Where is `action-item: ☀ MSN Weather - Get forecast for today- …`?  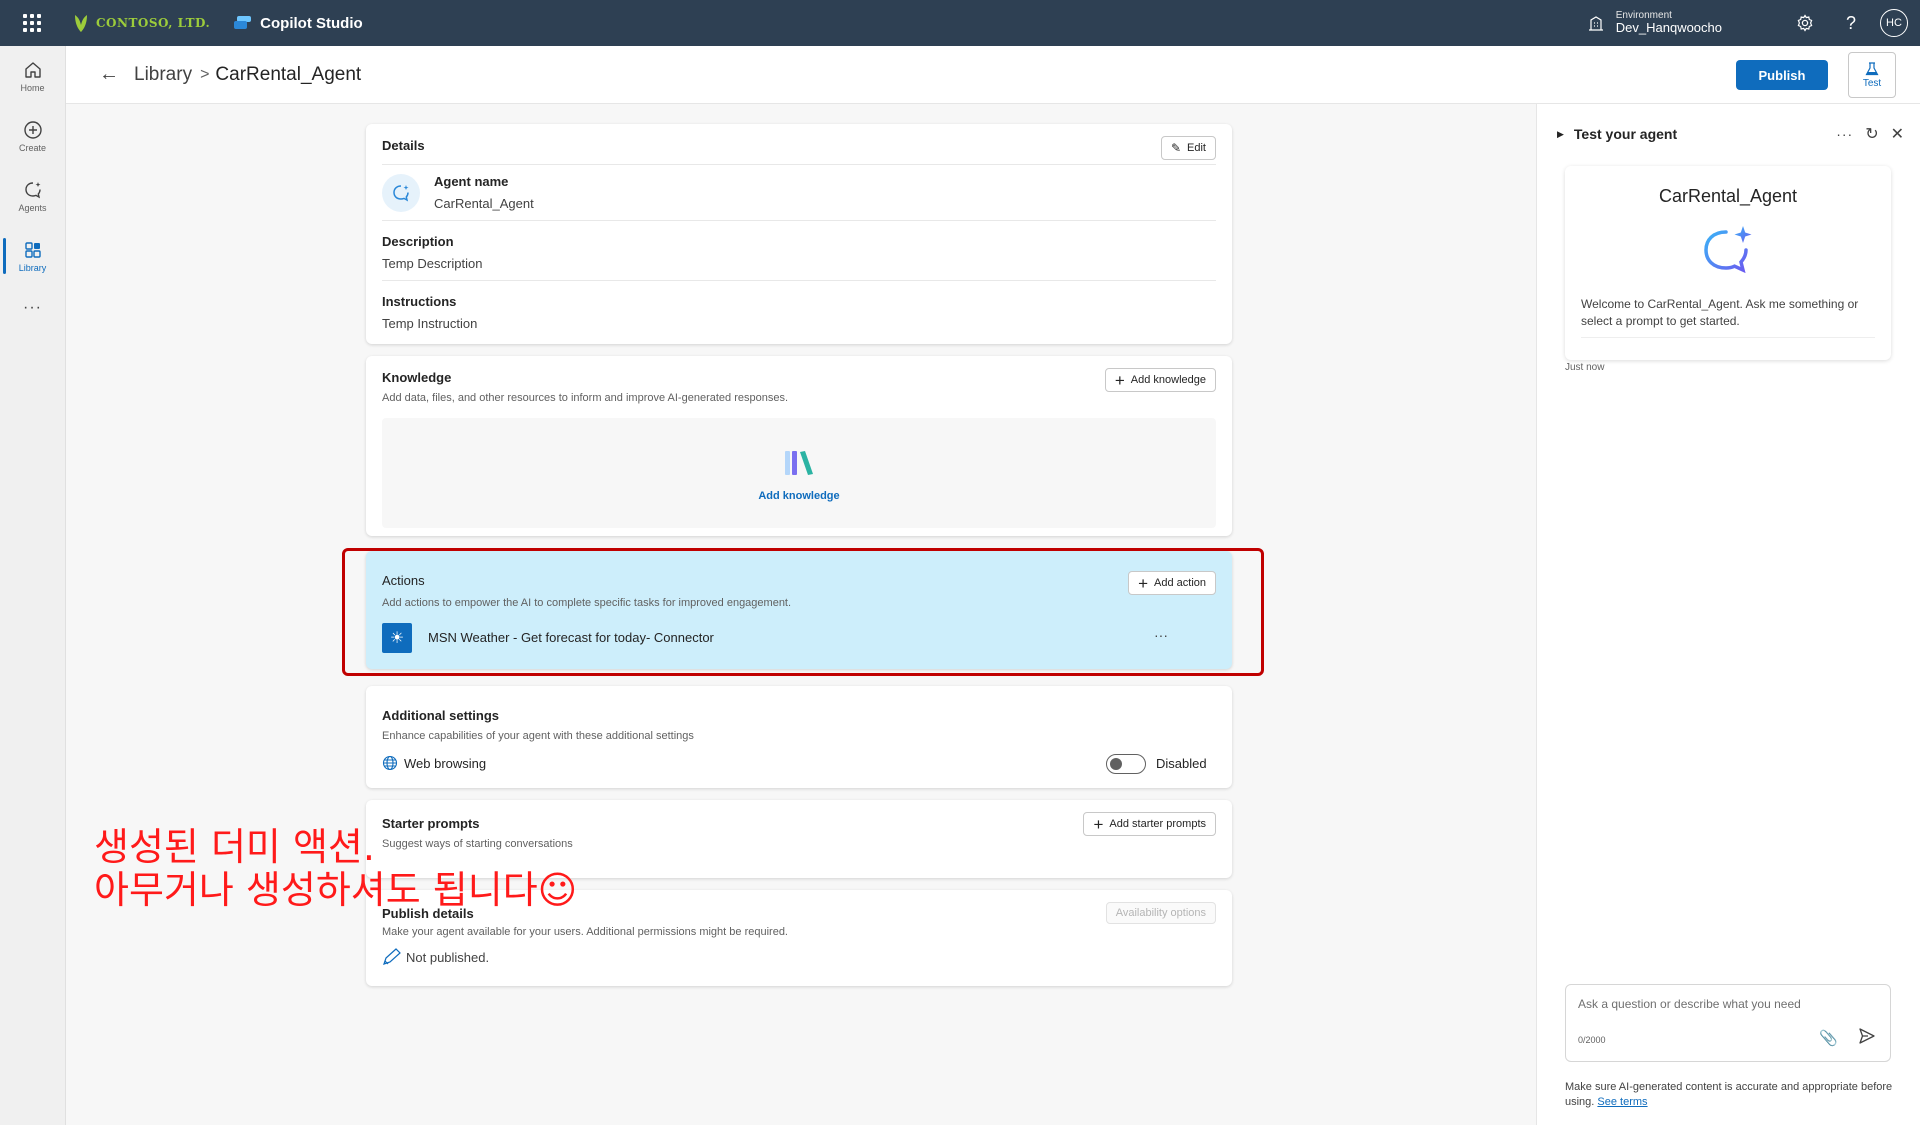
action-item: ☀ MSN Weather - Get forecast for today- … is located at coordinates (799, 637).